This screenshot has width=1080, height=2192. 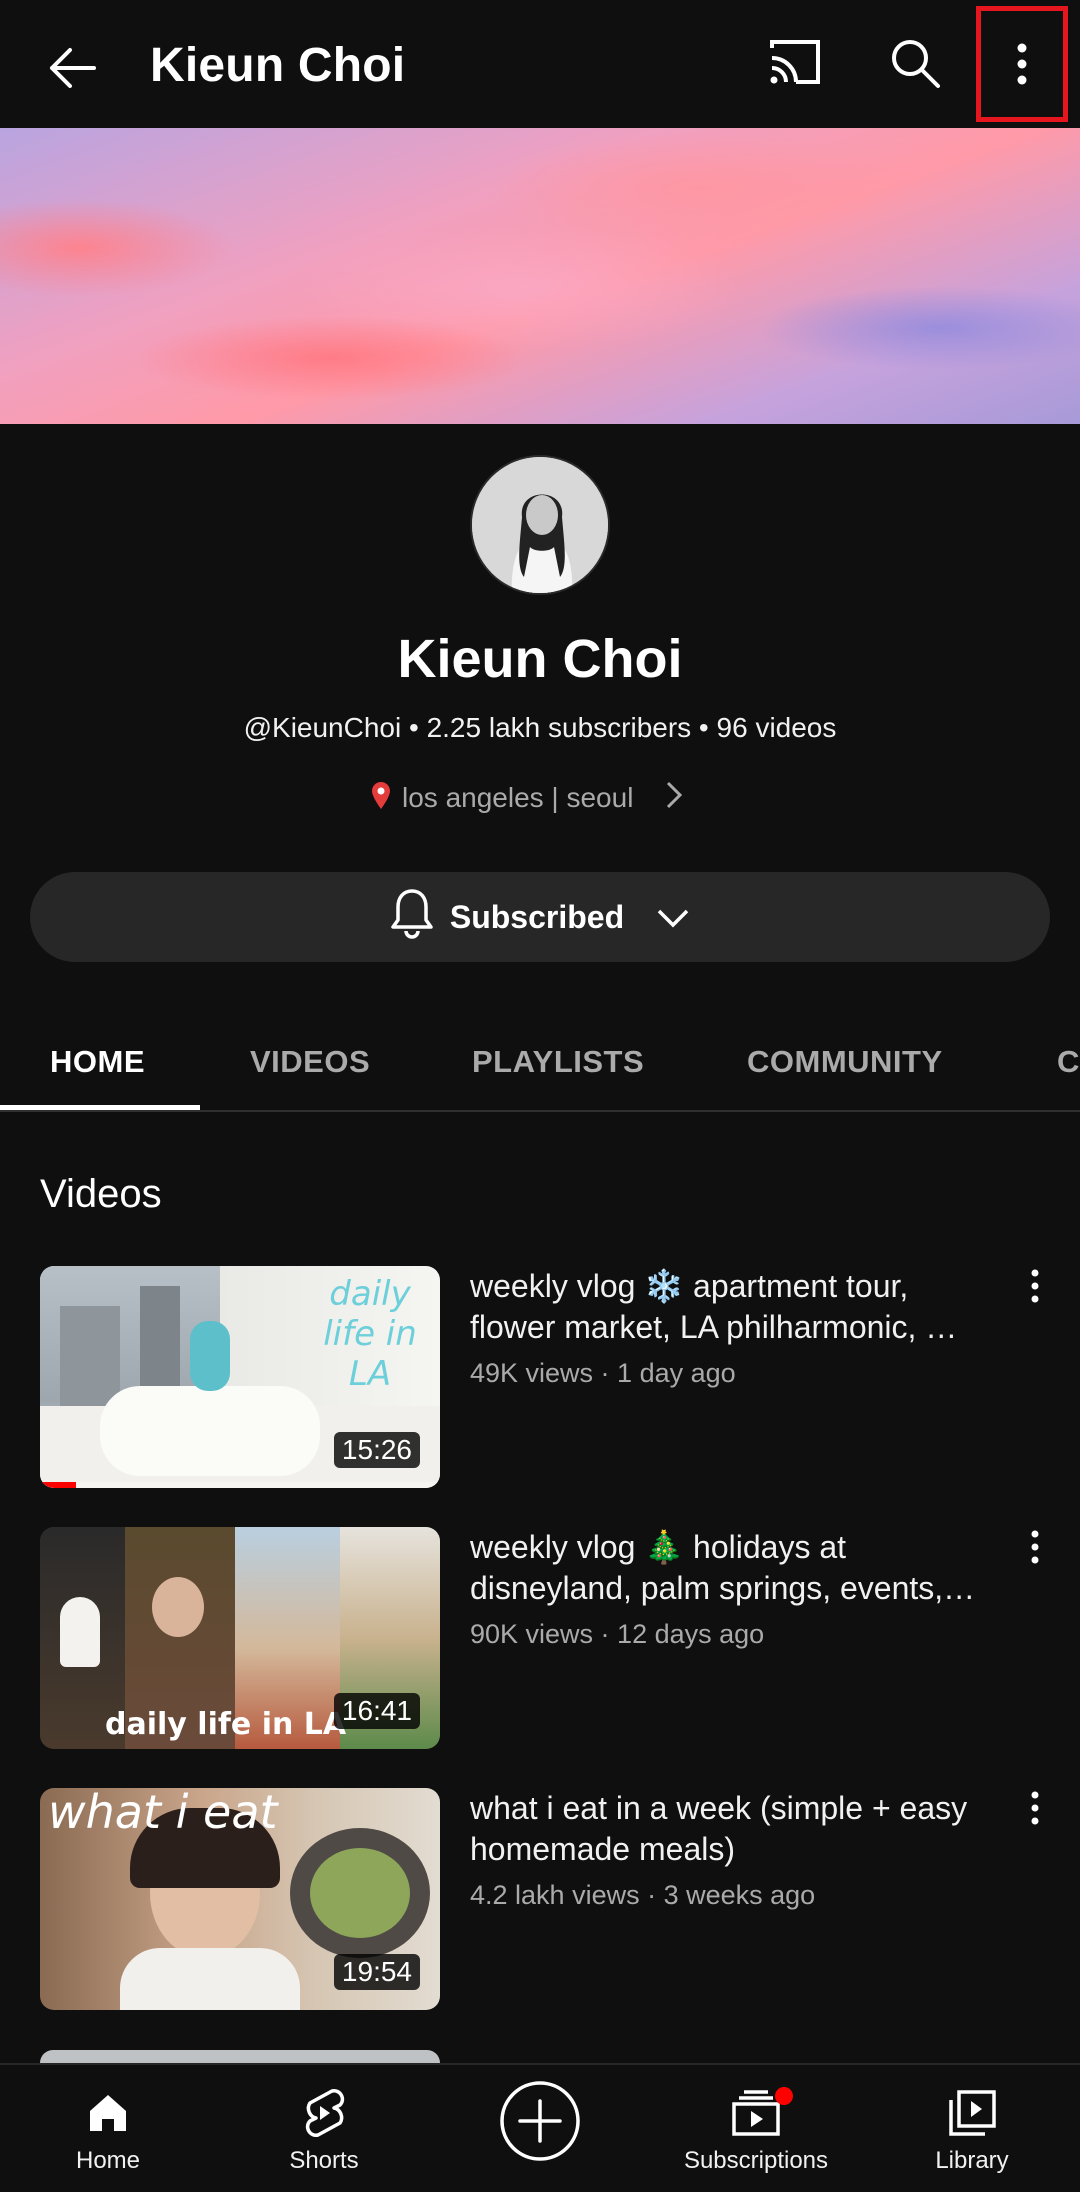 I want to click on library-icon, so click(x=972, y=2113).